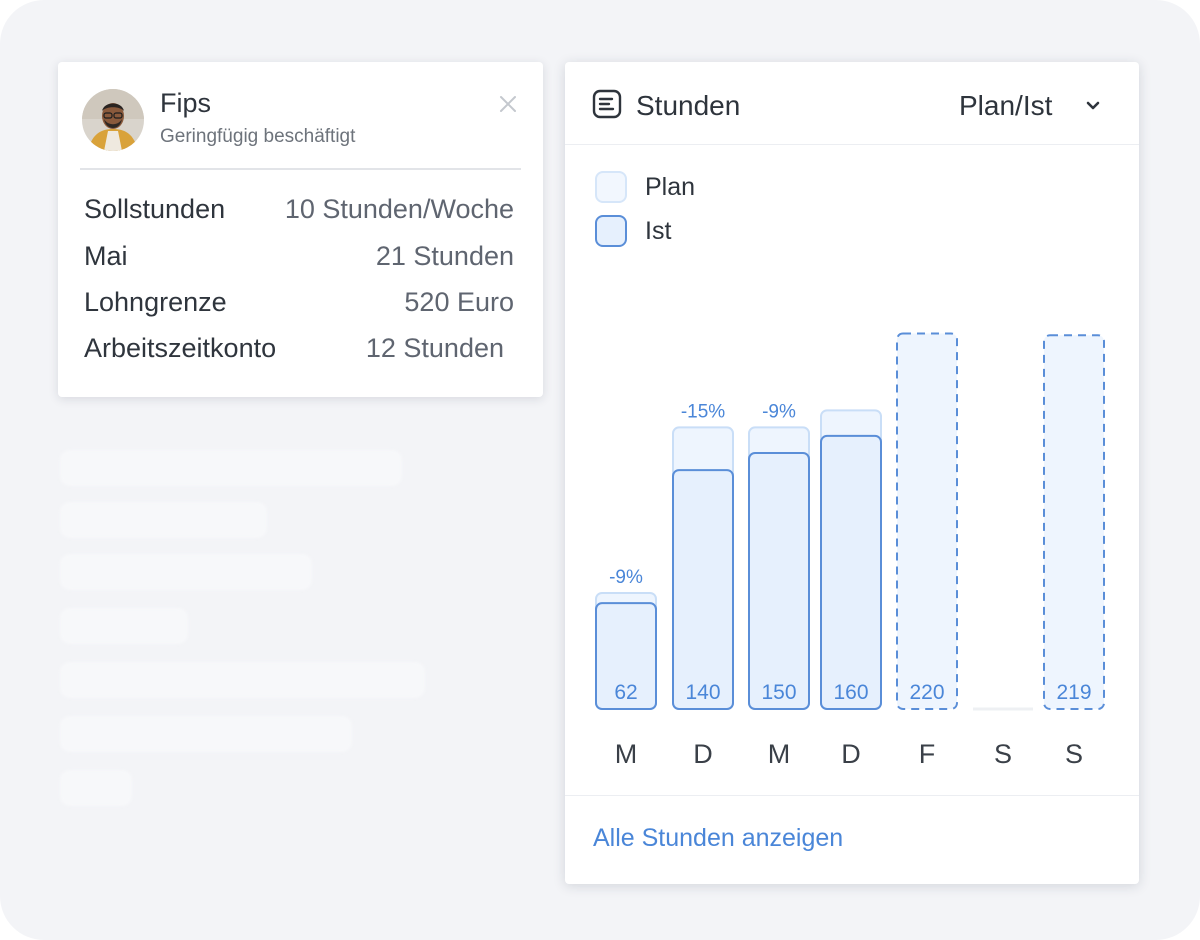 Image resolution: width=1200 pixels, height=940 pixels. What do you see at coordinates (702, 692) in the screenshot?
I see `bar-value-label: 140` at bounding box center [702, 692].